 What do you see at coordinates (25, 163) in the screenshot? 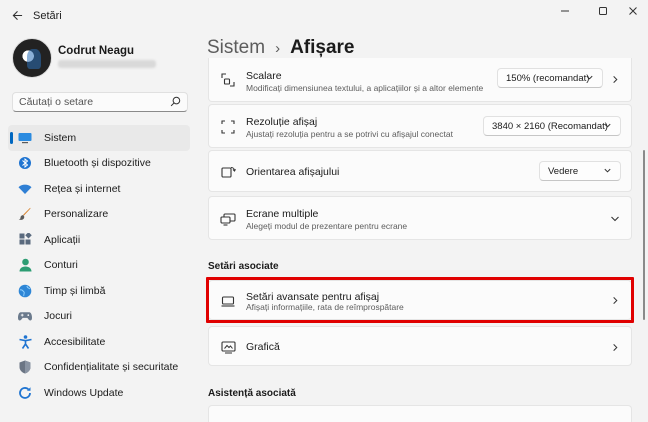
I see `bluetooth-icon` at bounding box center [25, 163].